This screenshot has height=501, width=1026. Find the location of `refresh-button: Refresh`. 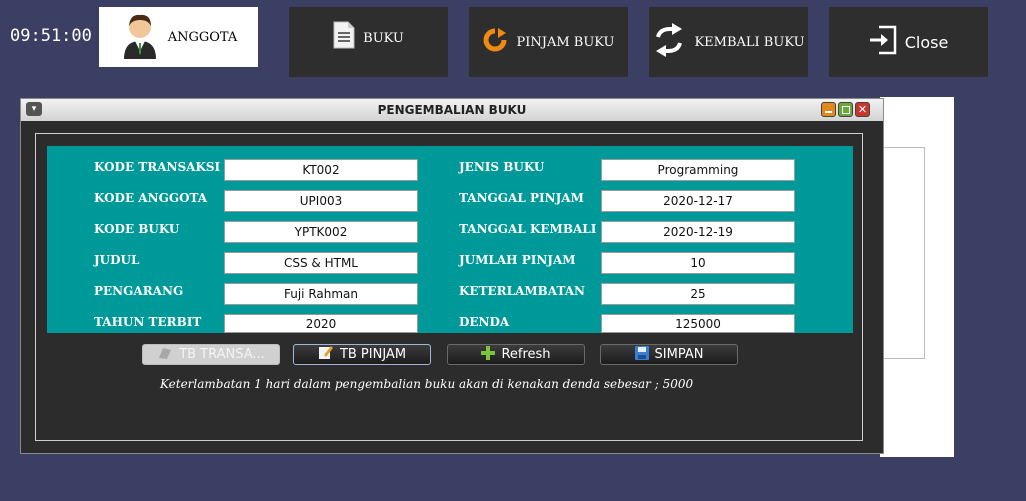

refresh-button: Refresh is located at coordinates (516, 354).